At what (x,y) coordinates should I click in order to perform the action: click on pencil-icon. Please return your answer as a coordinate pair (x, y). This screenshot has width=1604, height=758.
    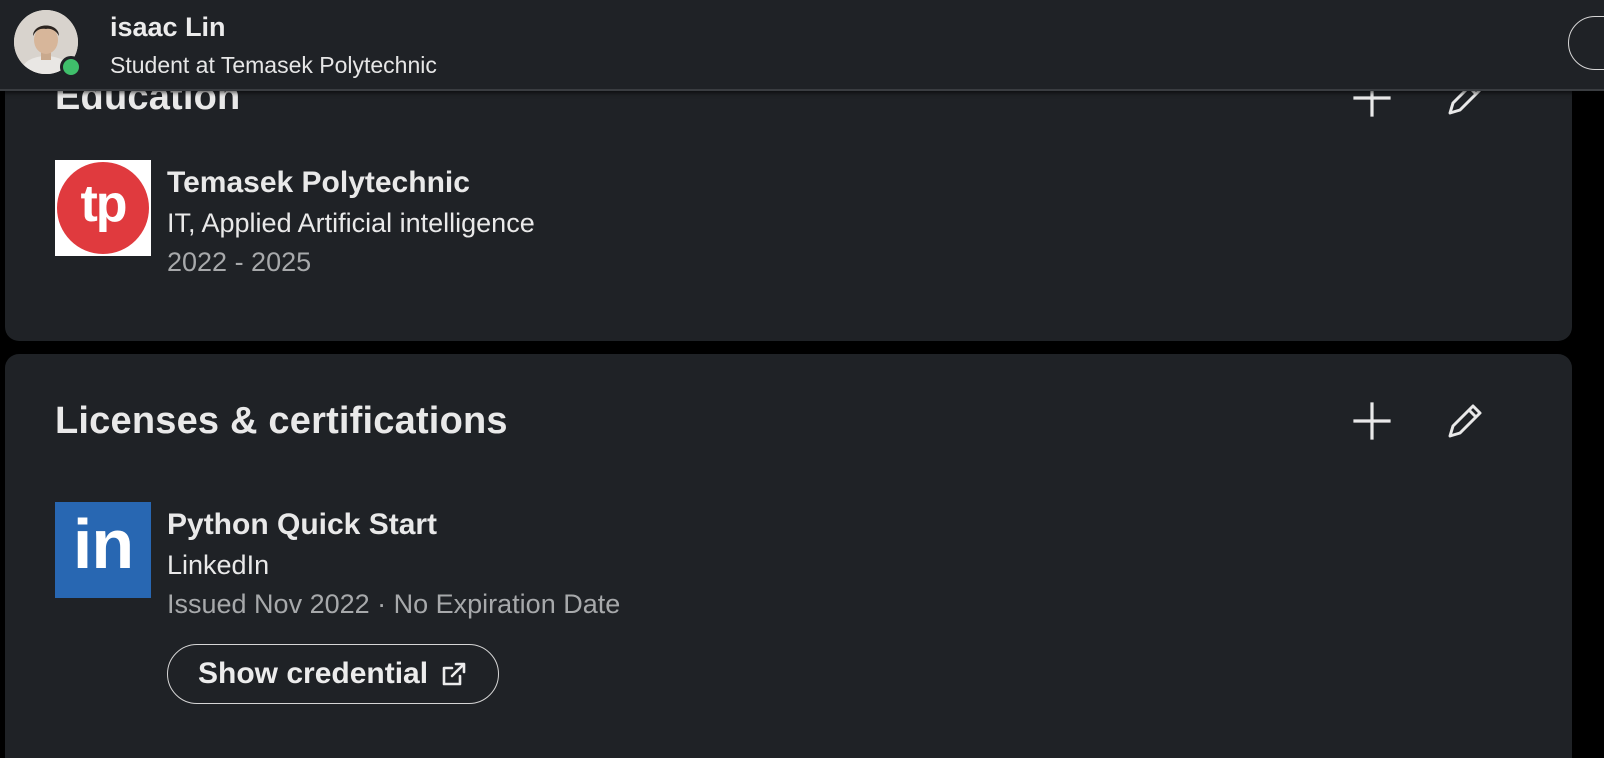
    Looking at the image, I should click on (1465, 421).